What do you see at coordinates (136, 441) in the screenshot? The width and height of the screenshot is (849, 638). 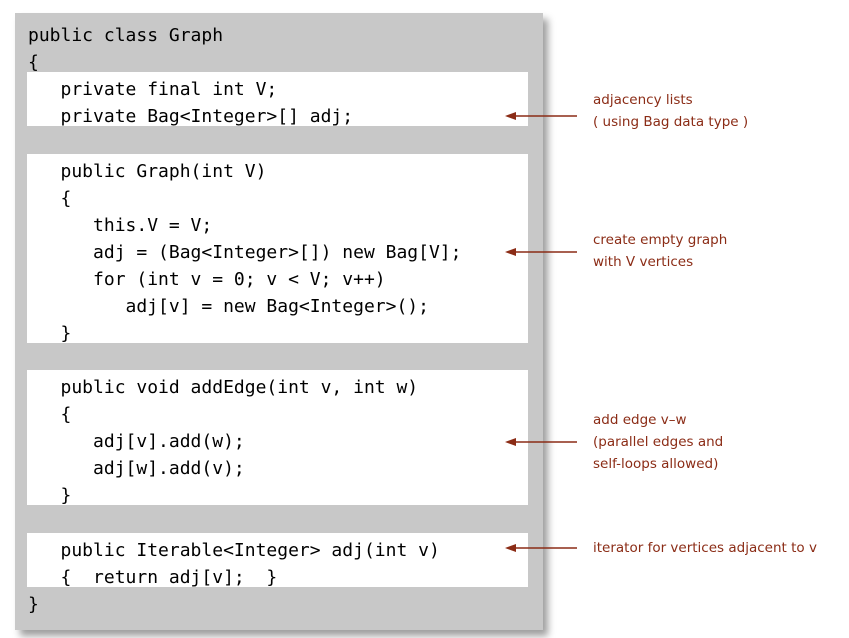 I see `code-line-add-w: adj[v].add(w);` at bounding box center [136, 441].